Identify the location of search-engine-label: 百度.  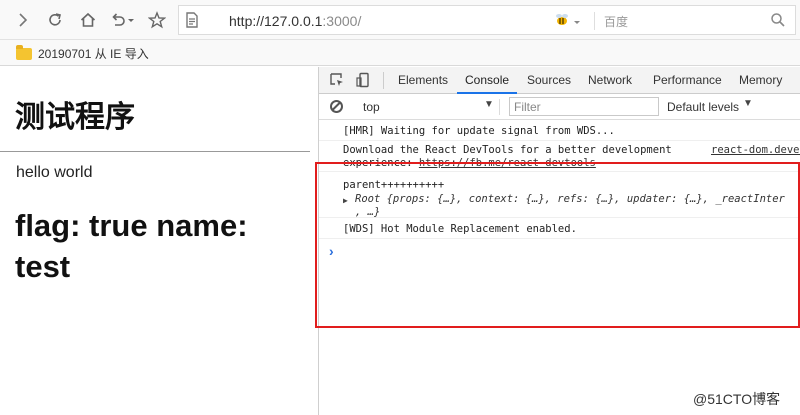
(616, 21).